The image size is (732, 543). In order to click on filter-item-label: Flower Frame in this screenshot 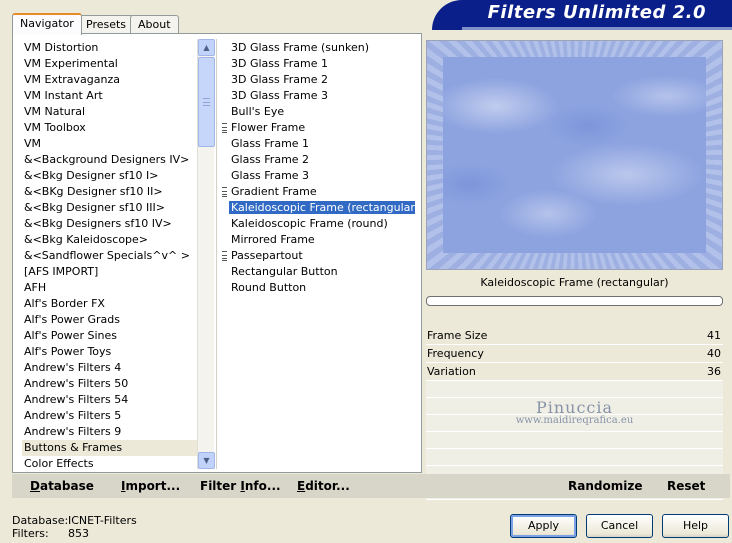, I will do `click(268, 127)`.